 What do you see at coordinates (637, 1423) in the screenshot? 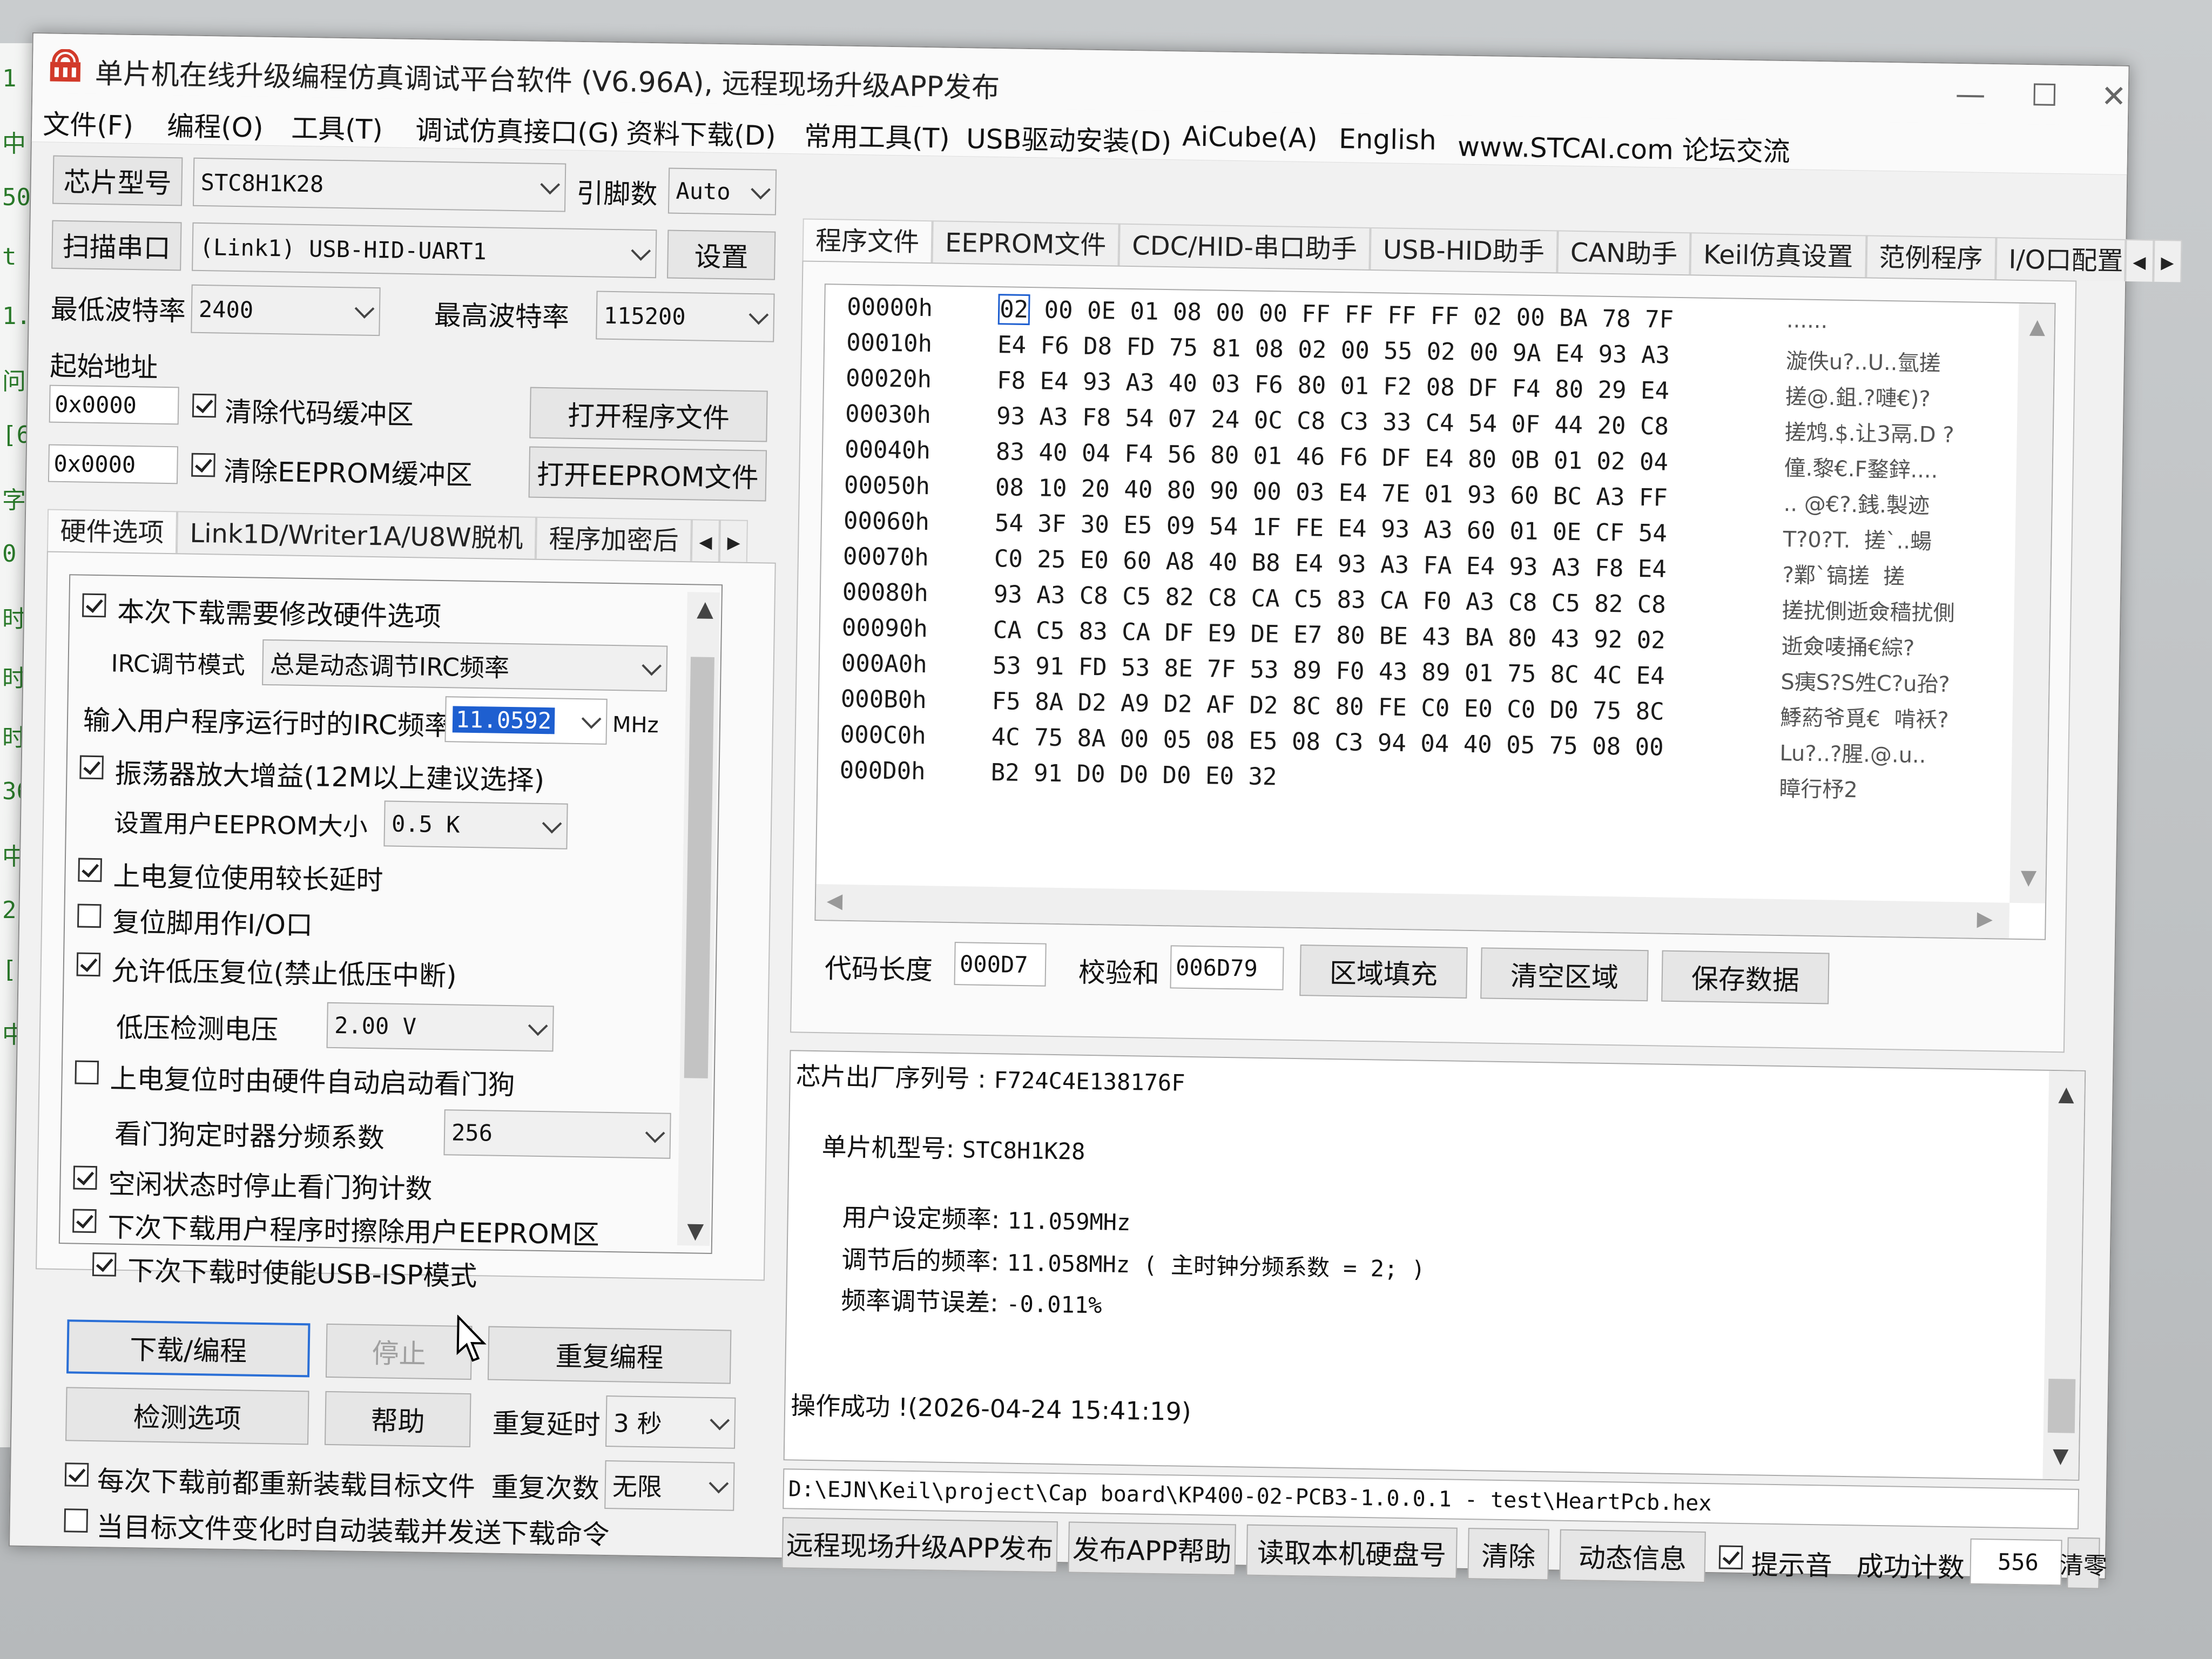
I see `repeat-delay-value: 3 秒` at bounding box center [637, 1423].